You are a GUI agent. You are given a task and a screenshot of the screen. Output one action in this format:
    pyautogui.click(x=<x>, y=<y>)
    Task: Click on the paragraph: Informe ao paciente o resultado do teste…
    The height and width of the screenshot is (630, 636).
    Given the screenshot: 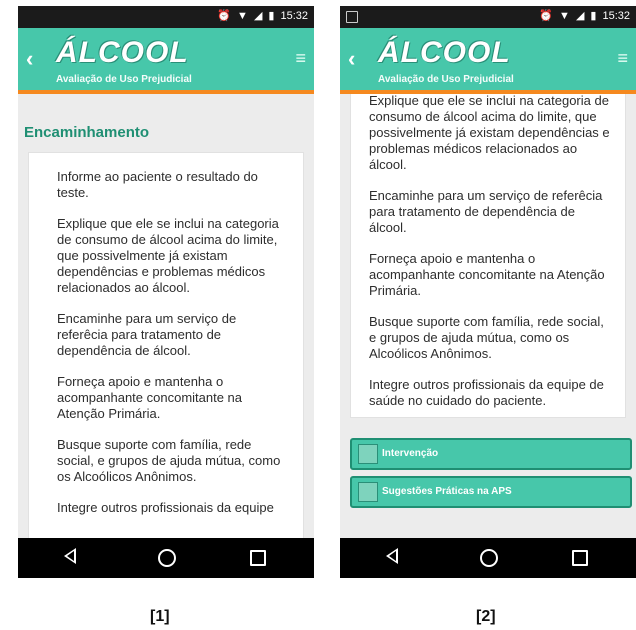 What is the action you would take?
    pyautogui.click(x=157, y=184)
    